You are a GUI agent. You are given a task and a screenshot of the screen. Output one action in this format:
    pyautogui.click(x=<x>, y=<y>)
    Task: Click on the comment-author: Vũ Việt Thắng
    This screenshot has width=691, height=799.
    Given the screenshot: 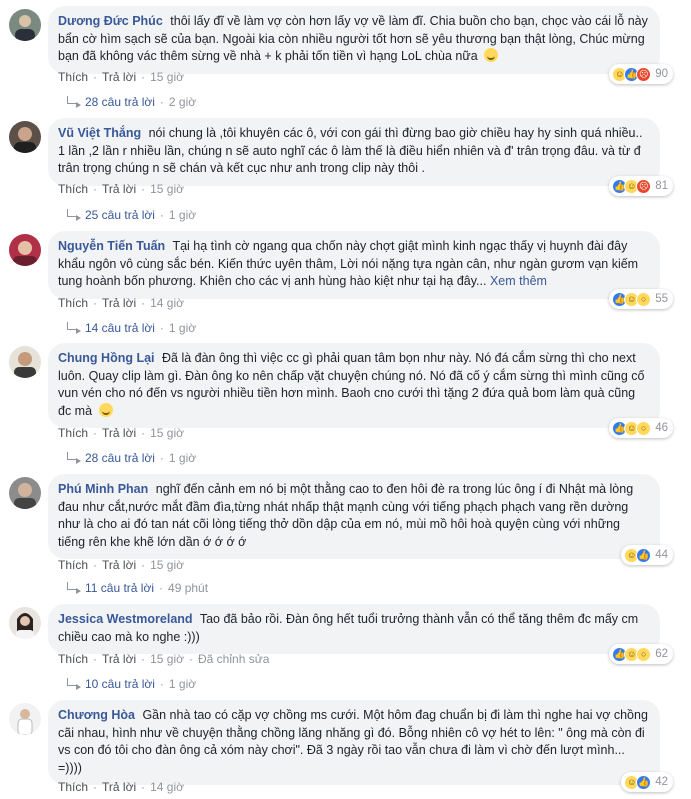 What is the action you would take?
    pyautogui.click(x=99, y=133)
    